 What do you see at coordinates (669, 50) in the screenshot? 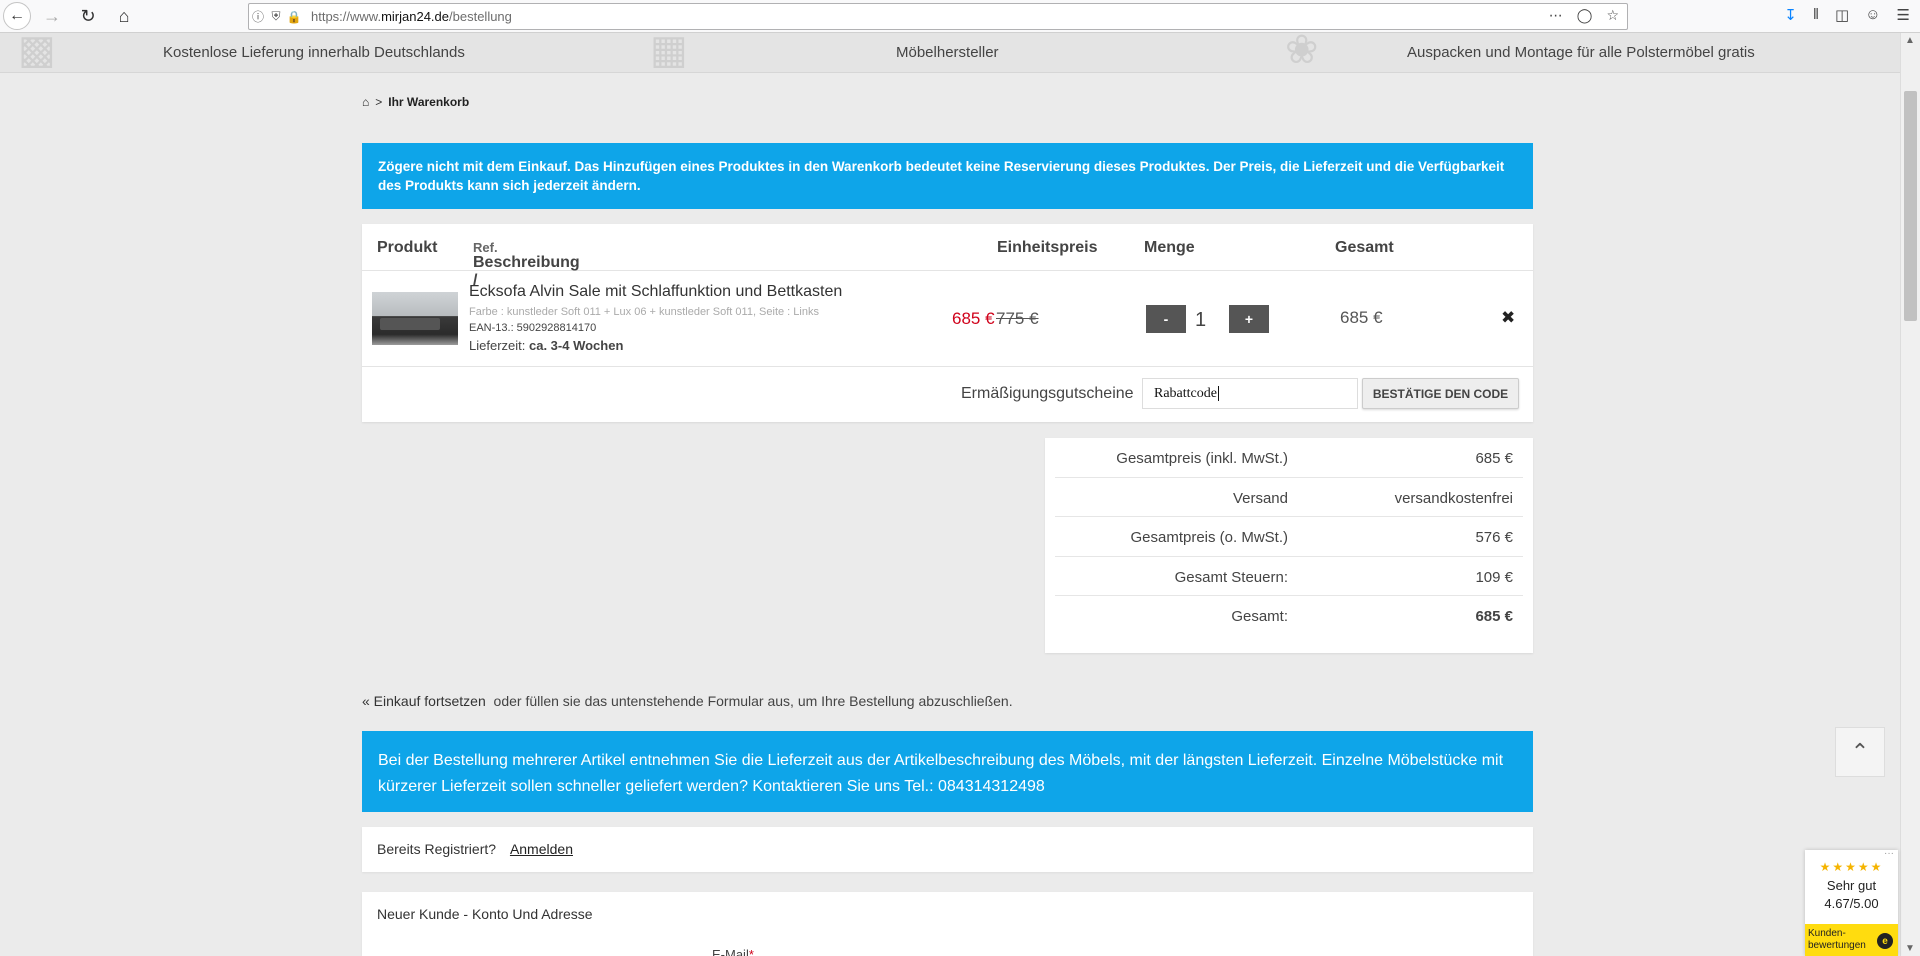
I see `building-icon: ▦` at bounding box center [669, 50].